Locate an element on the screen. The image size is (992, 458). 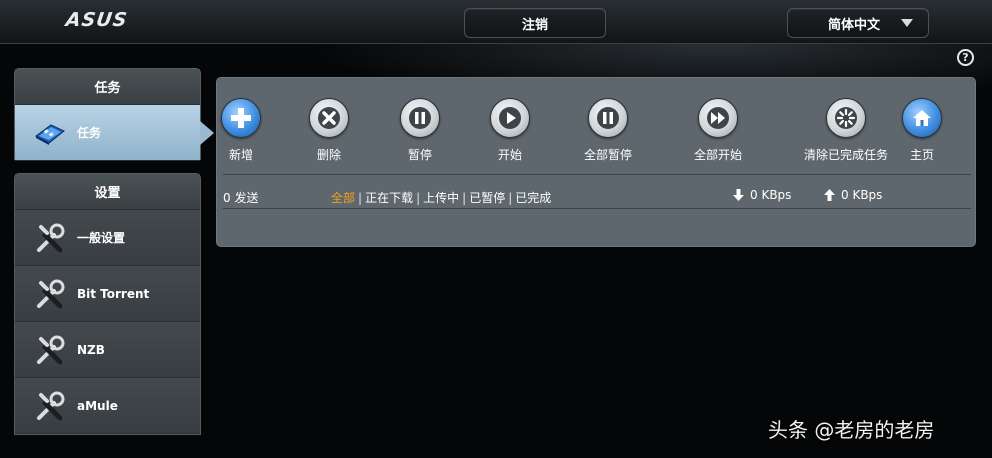
sidebar-item-label: 一般设置 is located at coordinates (101, 238).